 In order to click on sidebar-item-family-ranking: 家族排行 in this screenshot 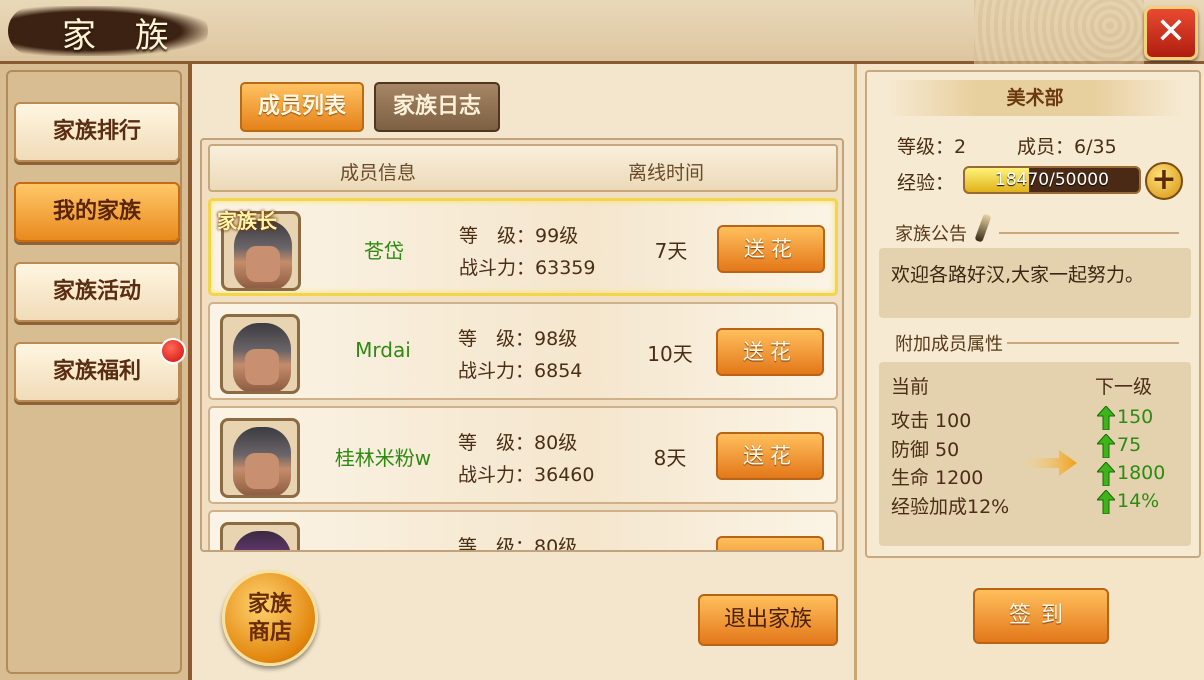, I will do `click(97, 132)`.